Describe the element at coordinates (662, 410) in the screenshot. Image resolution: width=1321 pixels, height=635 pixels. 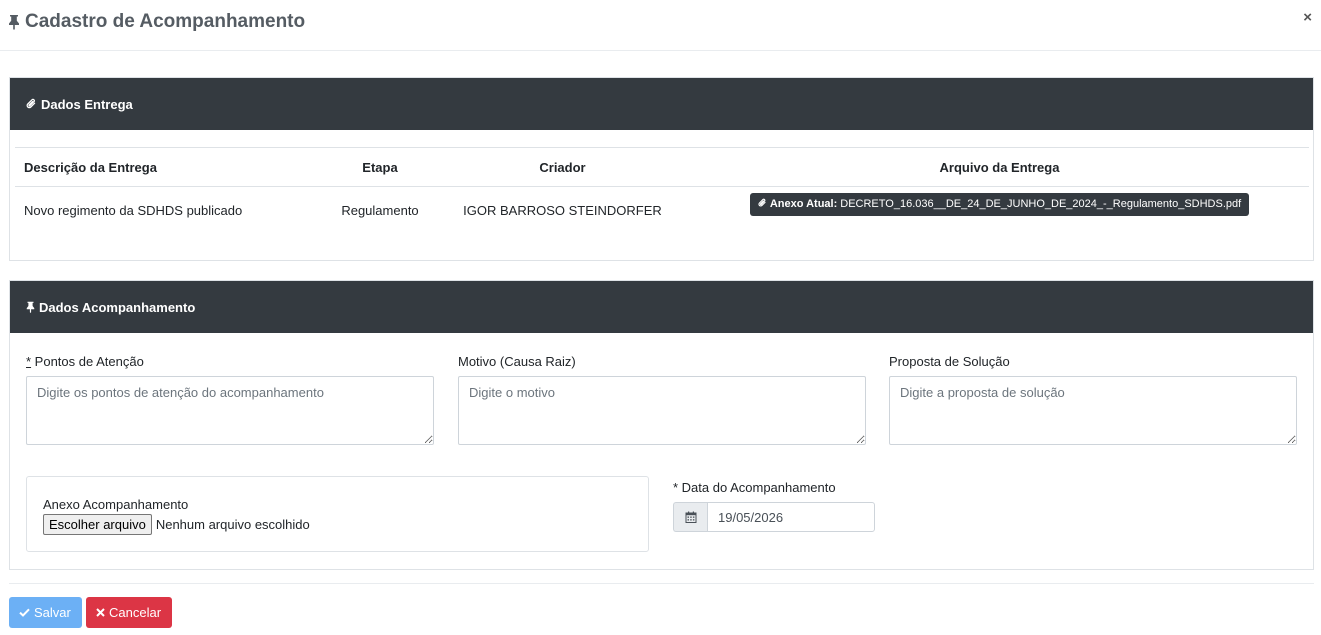
I see `motivo-input` at that location.